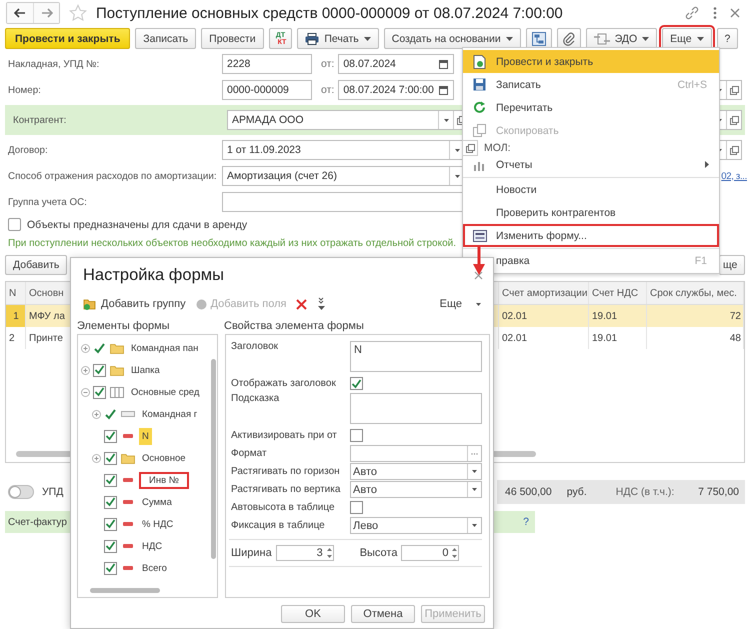 This screenshot has width=750, height=629. Describe the element at coordinates (164, 480) in the screenshot. I see `tree-item: Инв №` at that location.